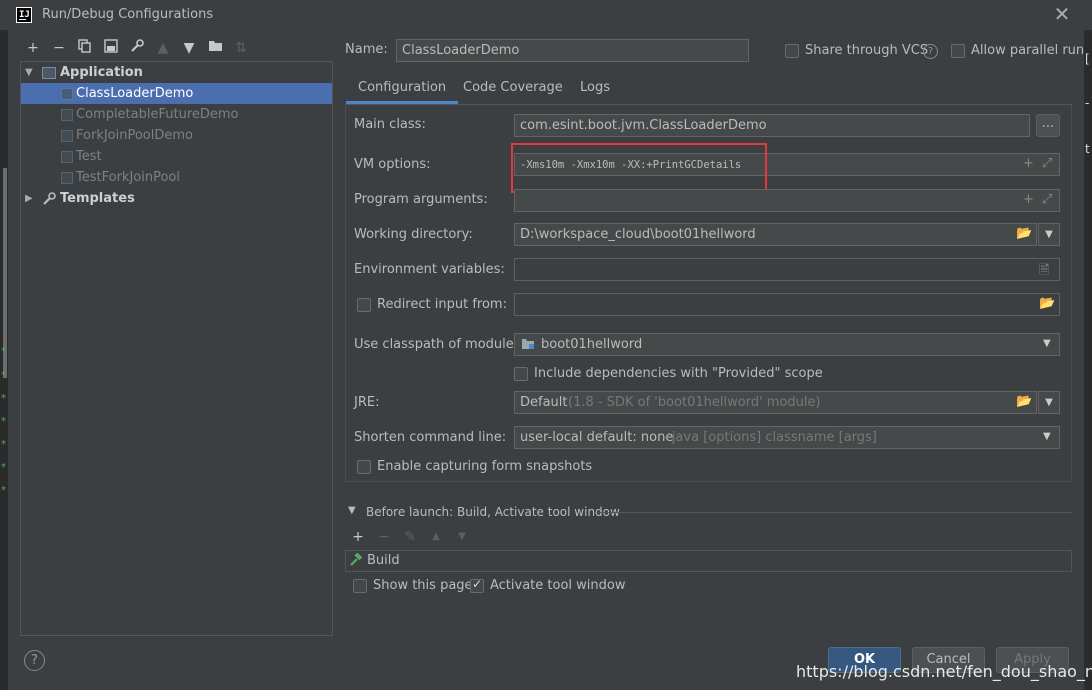  Describe the element at coordinates (595, 89) in the screenshot. I see `tab-logs: Logs` at that location.